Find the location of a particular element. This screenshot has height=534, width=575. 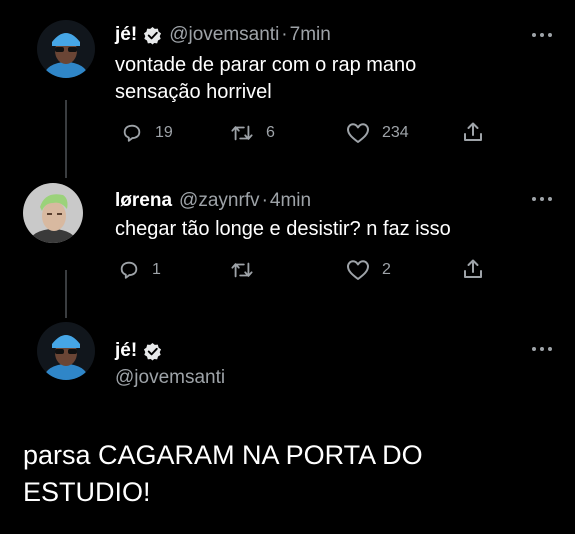

tweet-text: parsa CAGARAM NA PORTA DO ESTUDIO! is located at coordinates (293, 474).